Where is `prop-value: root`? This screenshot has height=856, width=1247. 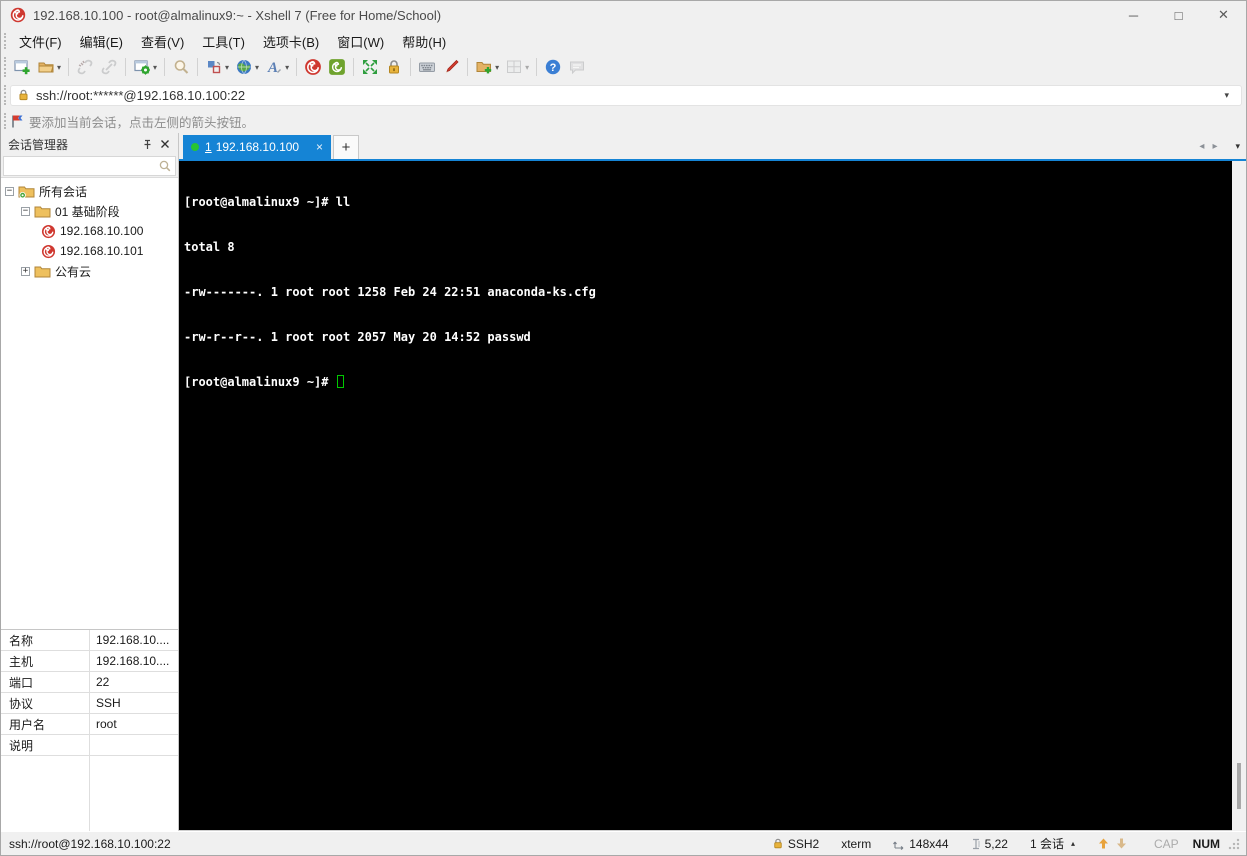
prop-value: root is located at coordinates (133, 724).